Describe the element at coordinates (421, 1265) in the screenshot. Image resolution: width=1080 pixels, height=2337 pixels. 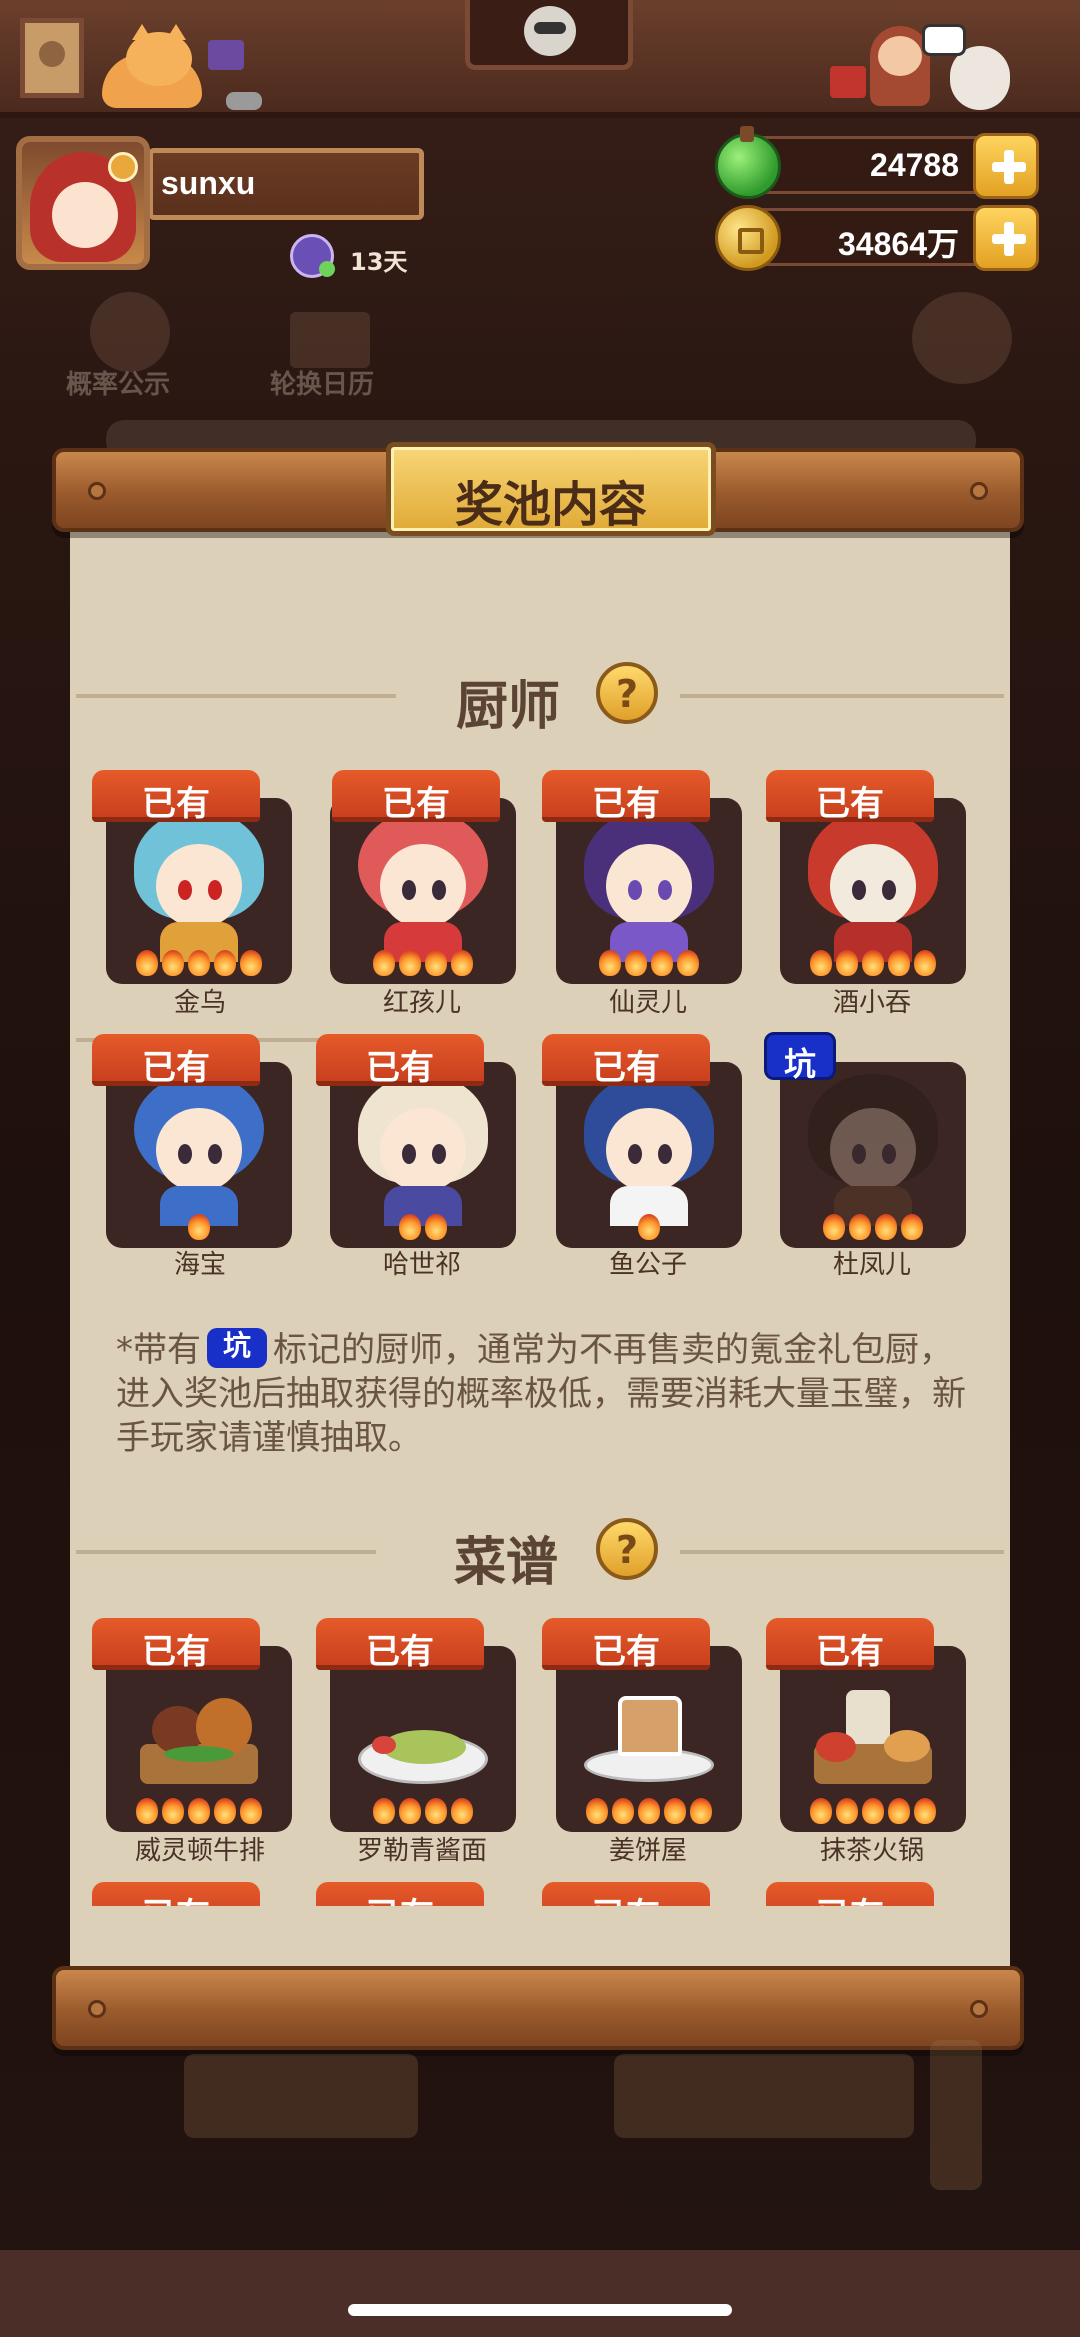
I see `chef-name: 哈世祁` at that location.